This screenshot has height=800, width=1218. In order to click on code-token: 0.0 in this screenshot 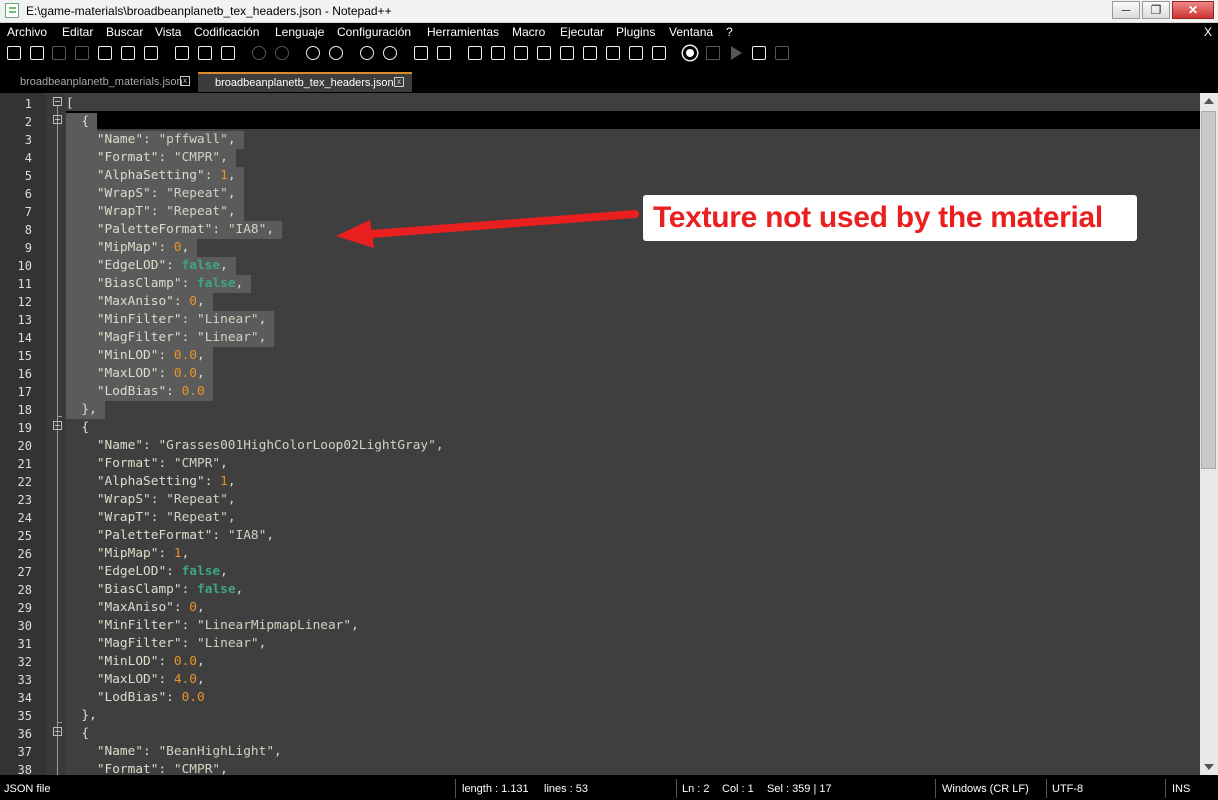, I will do `click(193, 391)`.